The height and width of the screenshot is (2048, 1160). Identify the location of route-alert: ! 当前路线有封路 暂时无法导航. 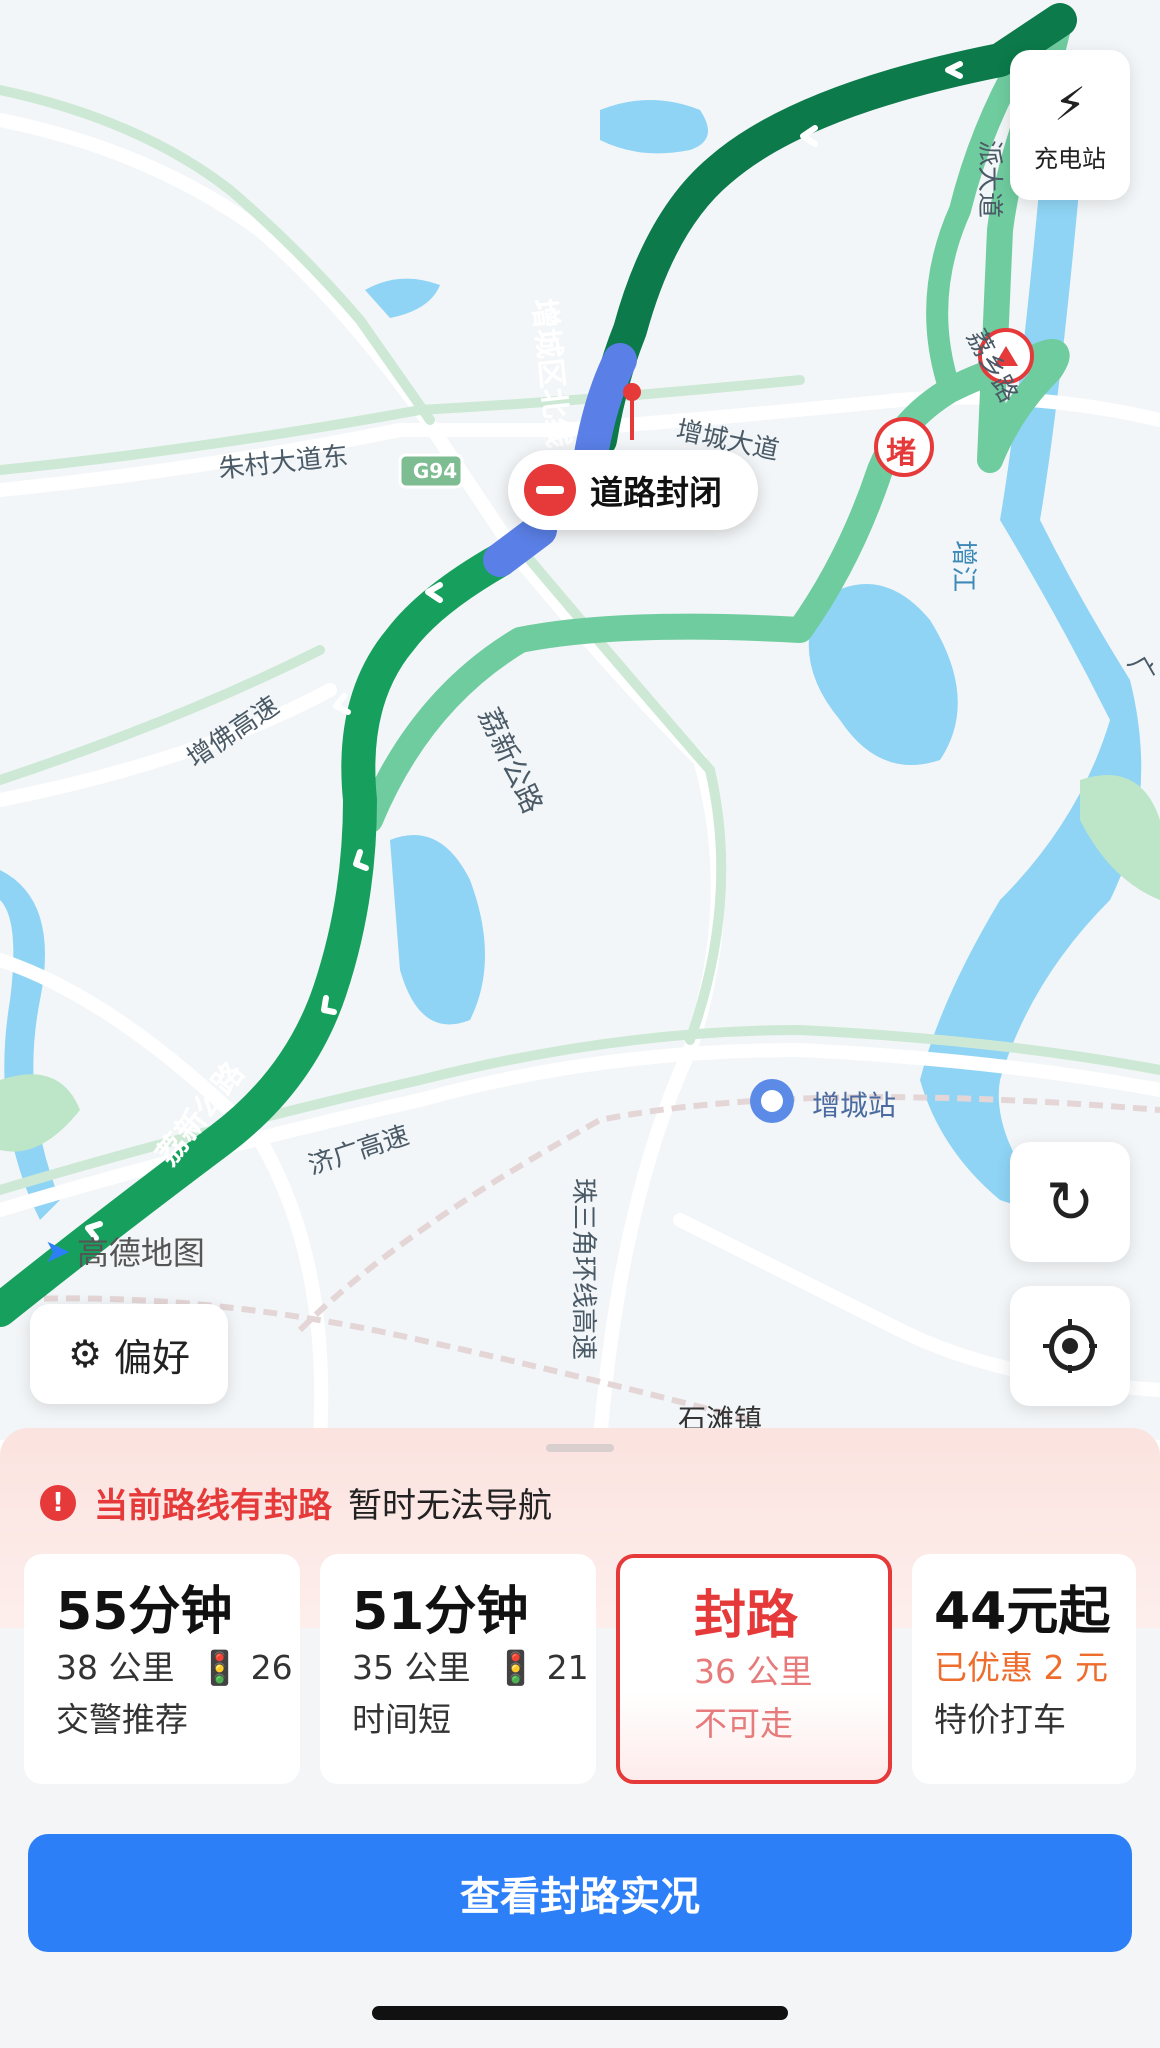
(296, 1502).